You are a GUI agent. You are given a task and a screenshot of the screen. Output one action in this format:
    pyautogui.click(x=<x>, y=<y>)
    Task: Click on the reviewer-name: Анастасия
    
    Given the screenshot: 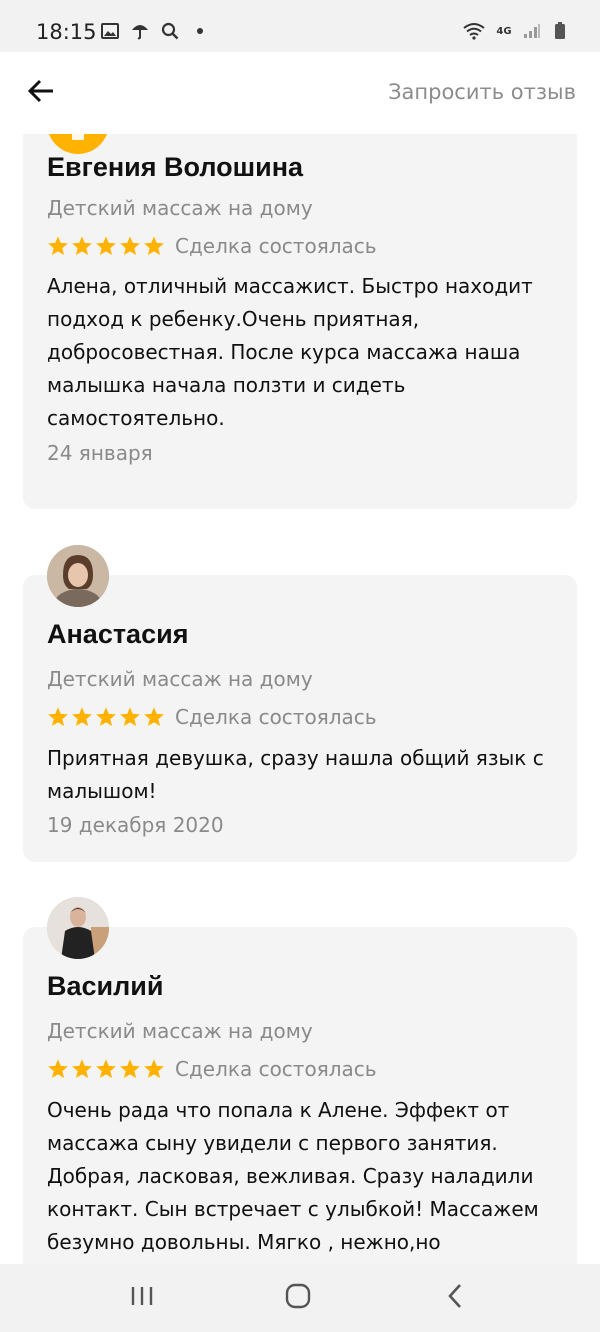 What is the action you would take?
    pyautogui.click(x=118, y=634)
    